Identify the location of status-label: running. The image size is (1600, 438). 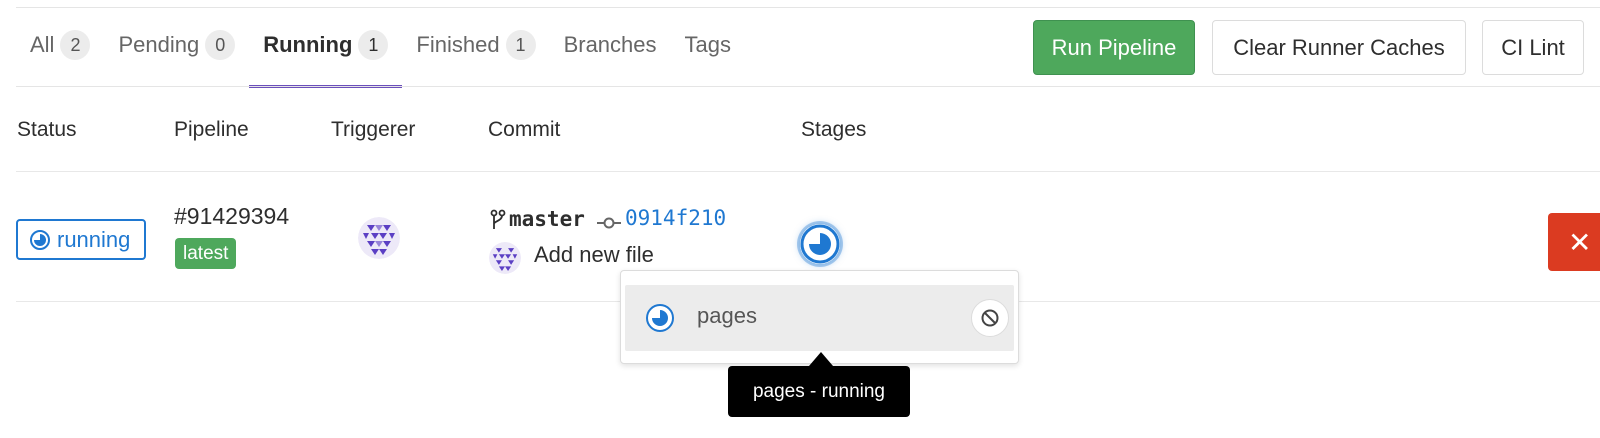
(94, 239).